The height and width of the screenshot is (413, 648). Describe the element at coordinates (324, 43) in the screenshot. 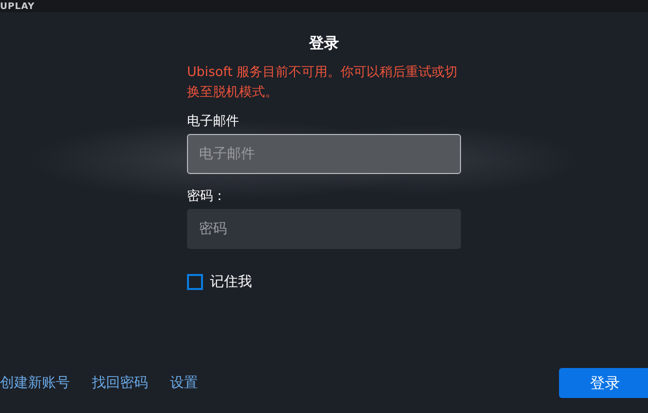

I see `dialog-title: 登录` at that location.